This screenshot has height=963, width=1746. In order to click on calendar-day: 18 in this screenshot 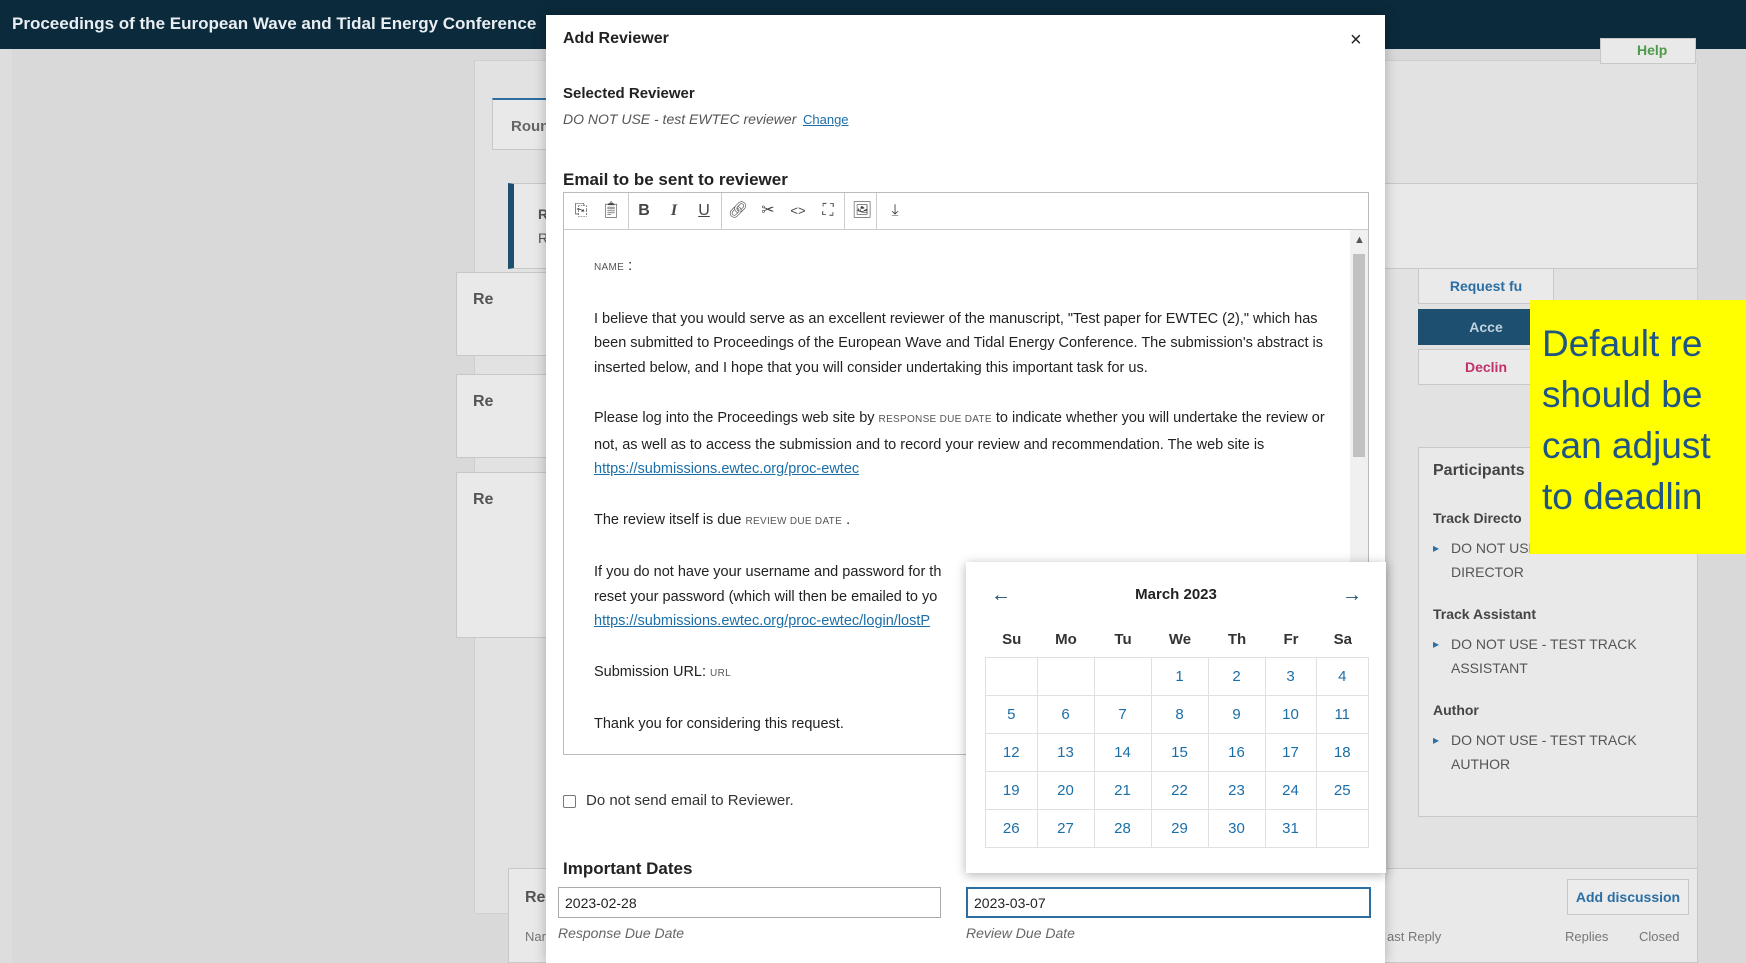, I will do `click(1342, 752)`.